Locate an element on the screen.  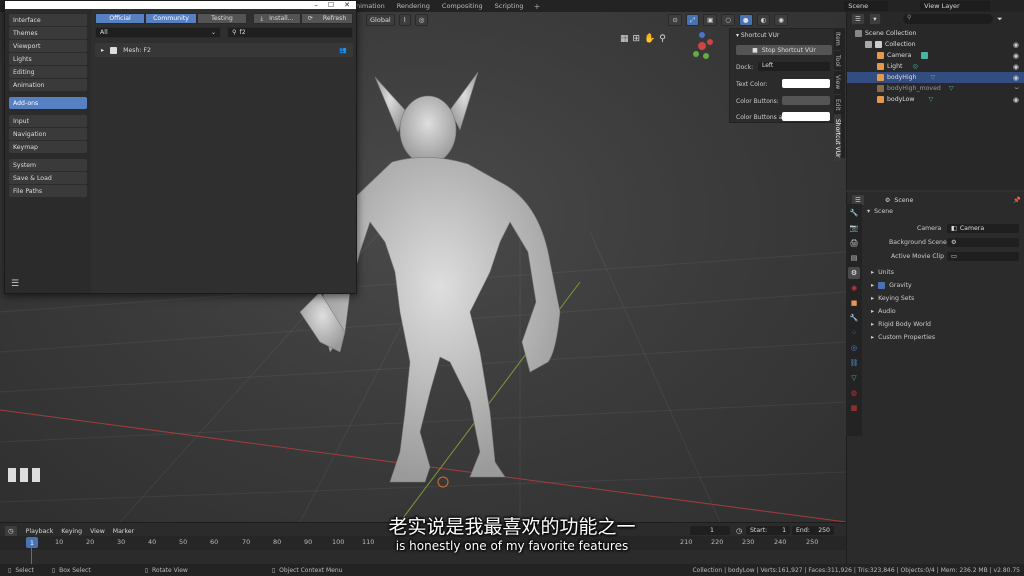
axis-gizmo is located at coordinates (702, 46).